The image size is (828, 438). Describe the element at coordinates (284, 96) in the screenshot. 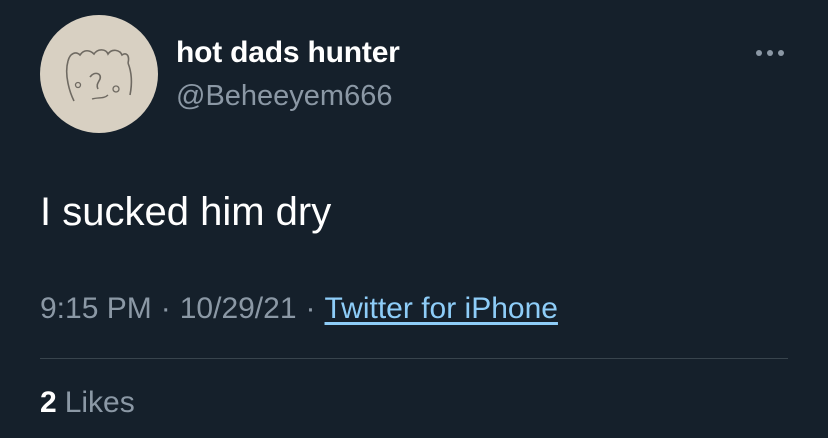

I see `user-handle: @Beheeyem666` at that location.